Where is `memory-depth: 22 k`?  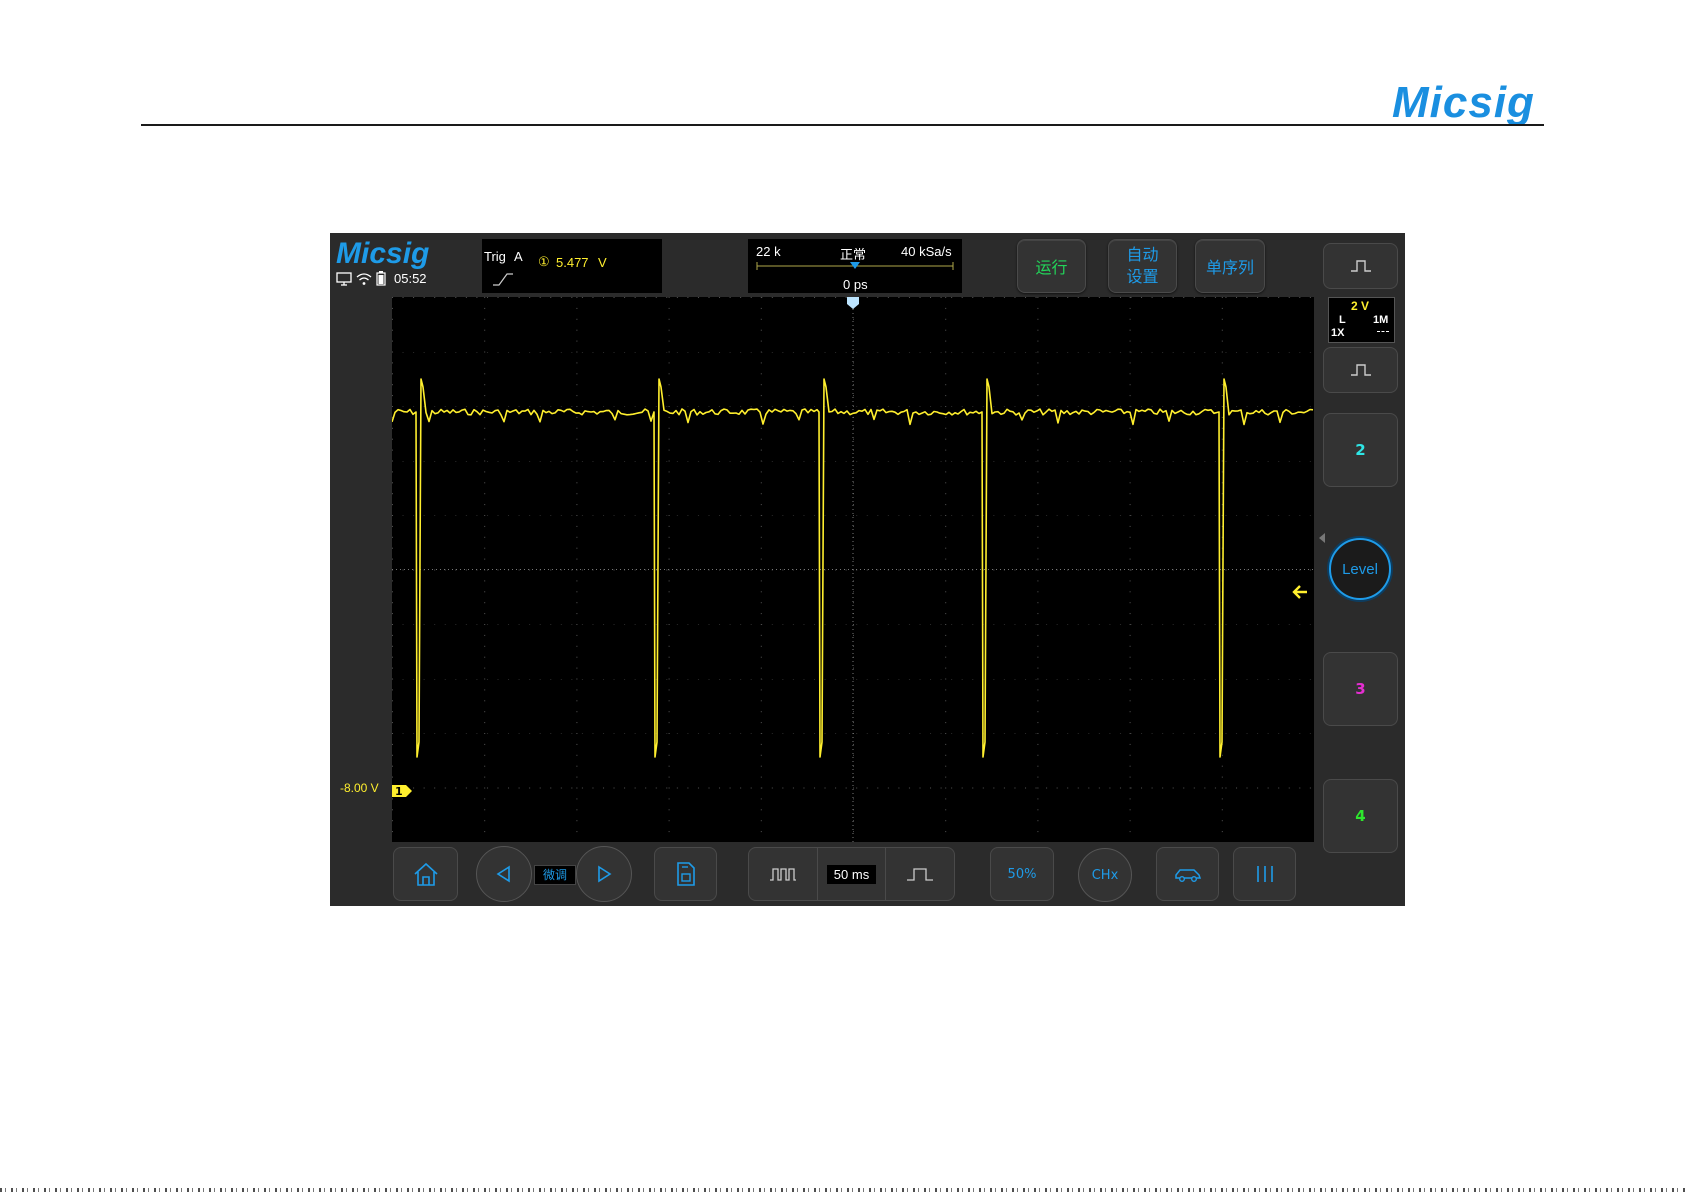 memory-depth: 22 k is located at coordinates (768, 251).